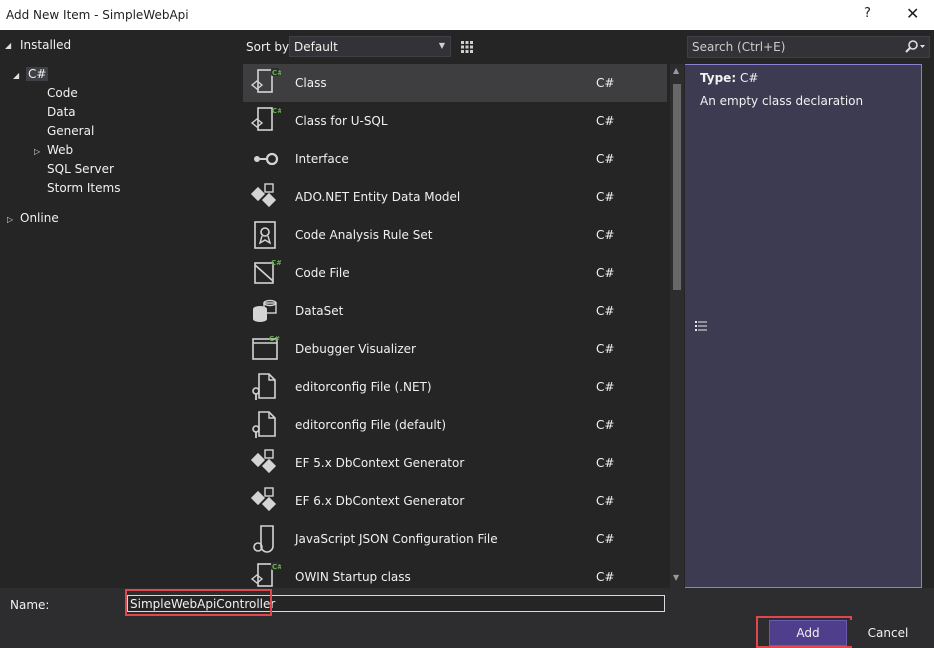 Image resolution: width=934 pixels, height=648 pixels. Describe the element at coordinates (371, 425) in the screenshot. I see `template-name: editorconfig File (default)` at that location.